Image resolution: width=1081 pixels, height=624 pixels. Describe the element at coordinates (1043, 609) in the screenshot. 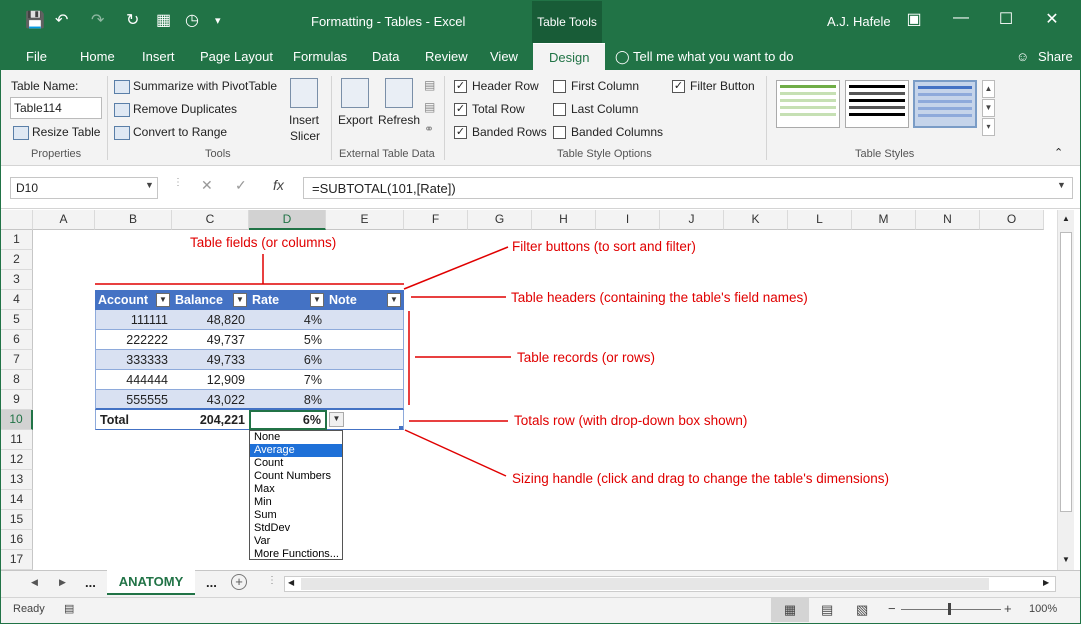

I see `zoom-level: 100%` at that location.